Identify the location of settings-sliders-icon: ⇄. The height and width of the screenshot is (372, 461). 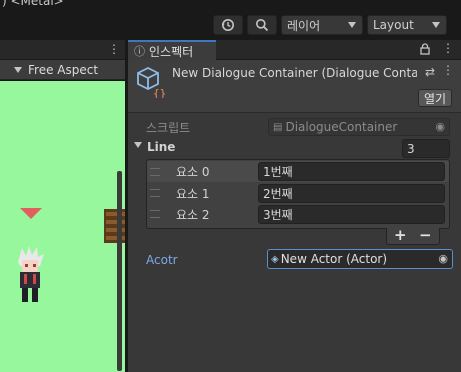
(430, 72).